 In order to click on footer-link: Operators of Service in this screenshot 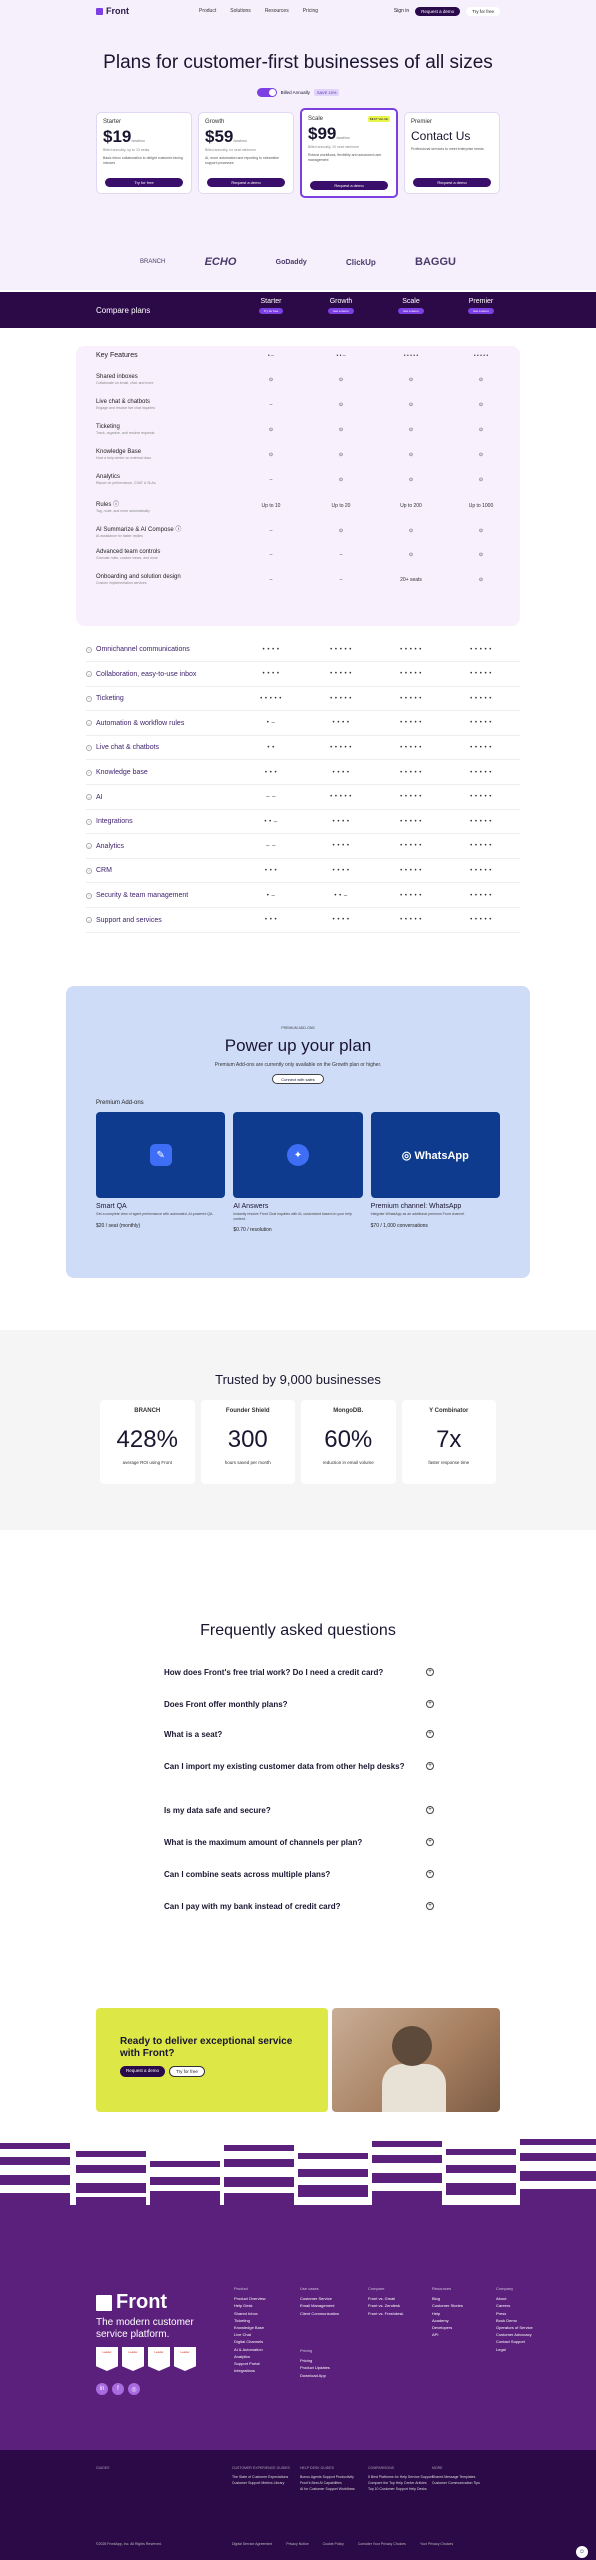, I will do `click(514, 2327)`.